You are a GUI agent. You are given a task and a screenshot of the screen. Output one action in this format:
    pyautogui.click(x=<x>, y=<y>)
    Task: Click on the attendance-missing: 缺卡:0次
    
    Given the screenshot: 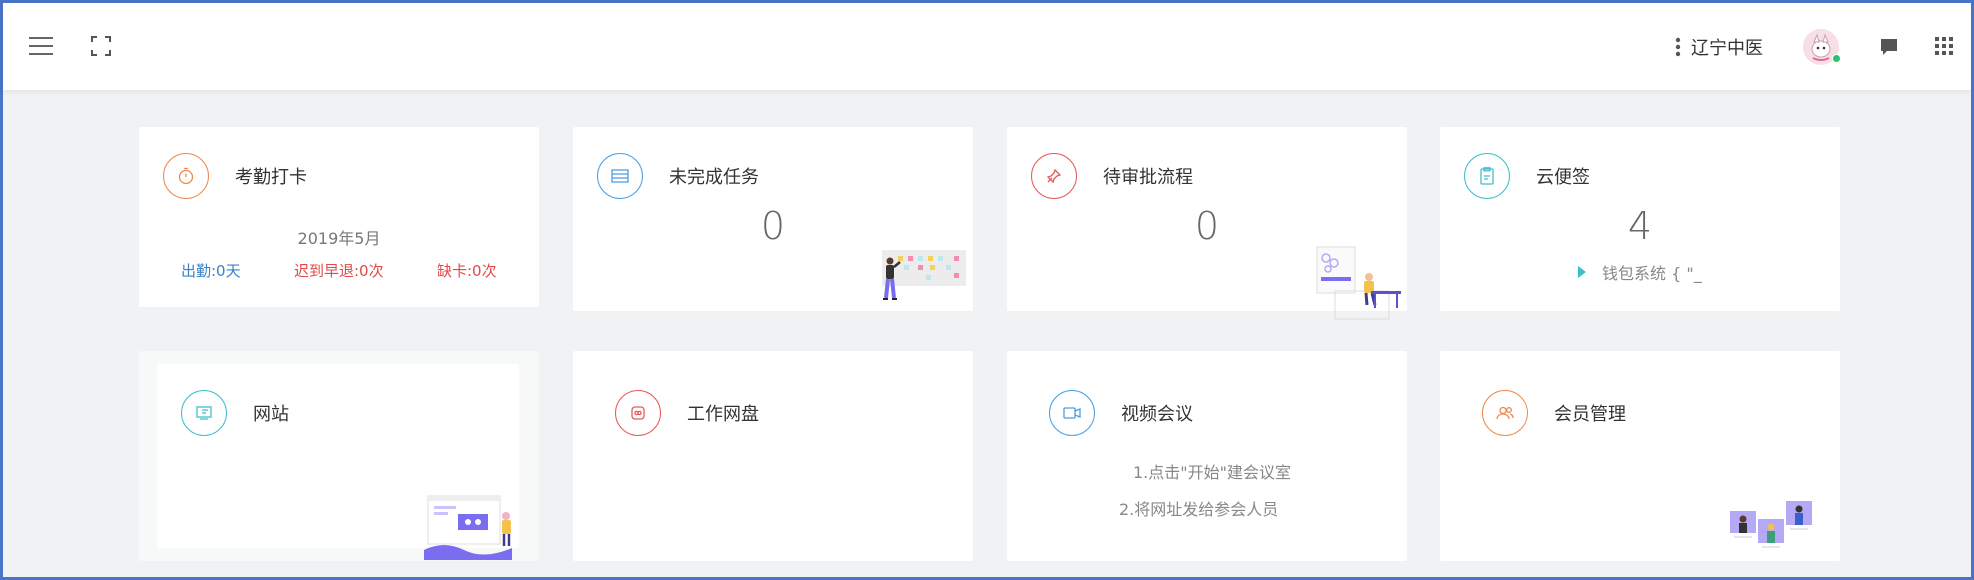 What is the action you would take?
    pyautogui.click(x=467, y=271)
    